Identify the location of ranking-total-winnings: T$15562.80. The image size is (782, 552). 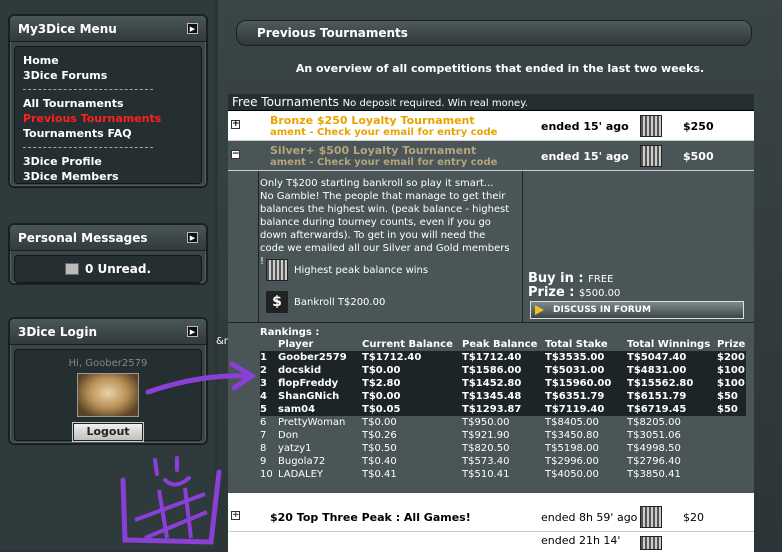
(672, 383).